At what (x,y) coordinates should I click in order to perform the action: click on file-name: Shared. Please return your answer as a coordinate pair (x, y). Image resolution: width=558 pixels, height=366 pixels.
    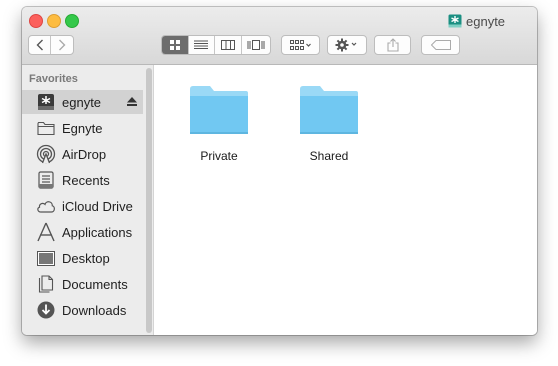
    Looking at the image, I should click on (329, 156).